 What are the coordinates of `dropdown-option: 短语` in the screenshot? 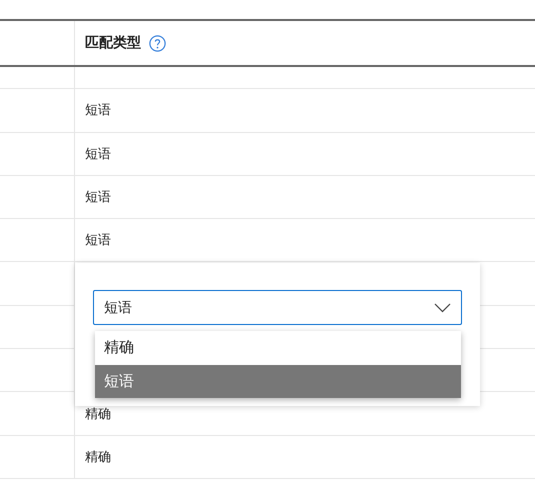 It's located at (278, 381).